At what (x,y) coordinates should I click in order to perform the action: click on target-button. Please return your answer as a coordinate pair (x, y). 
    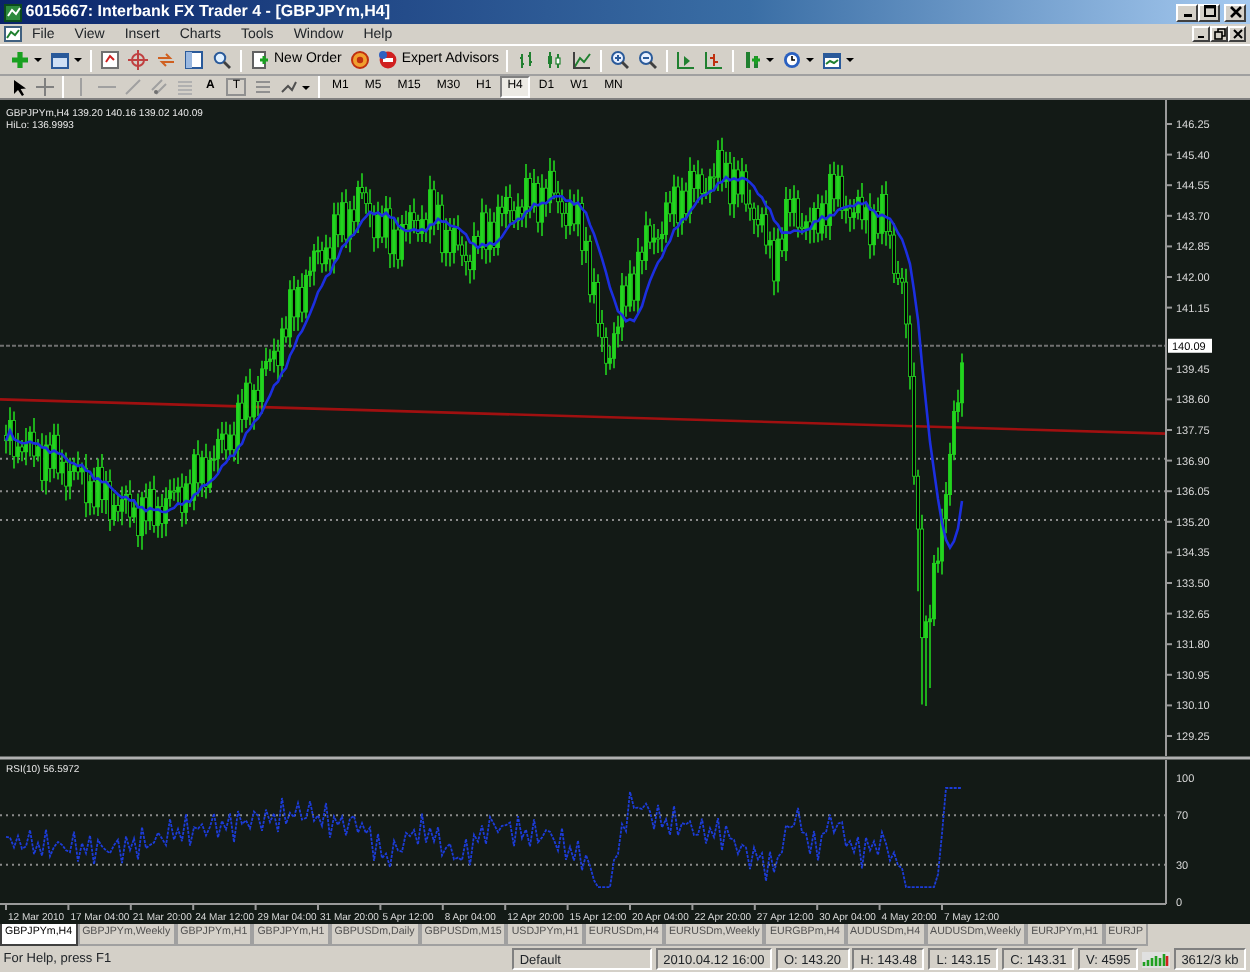
    Looking at the image, I should click on (359, 60).